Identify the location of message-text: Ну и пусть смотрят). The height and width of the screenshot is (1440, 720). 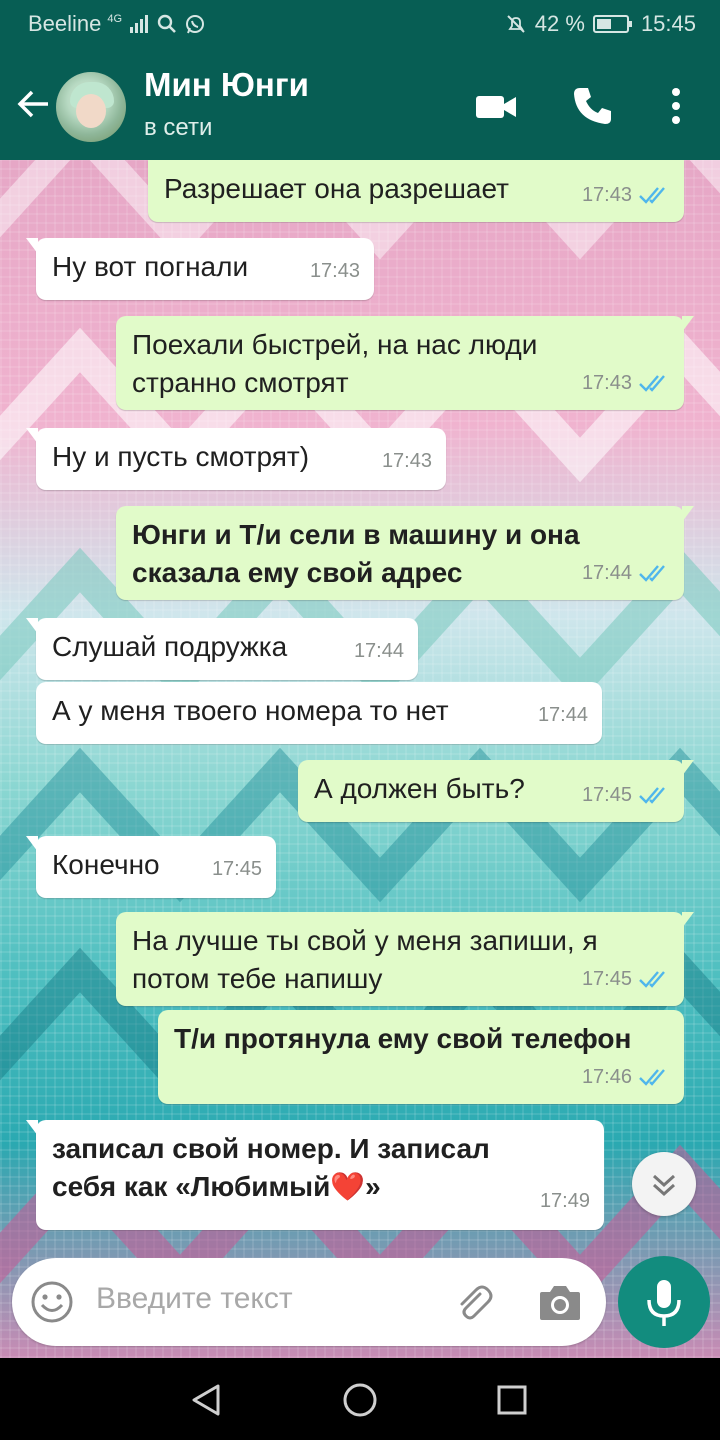
(181, 456).